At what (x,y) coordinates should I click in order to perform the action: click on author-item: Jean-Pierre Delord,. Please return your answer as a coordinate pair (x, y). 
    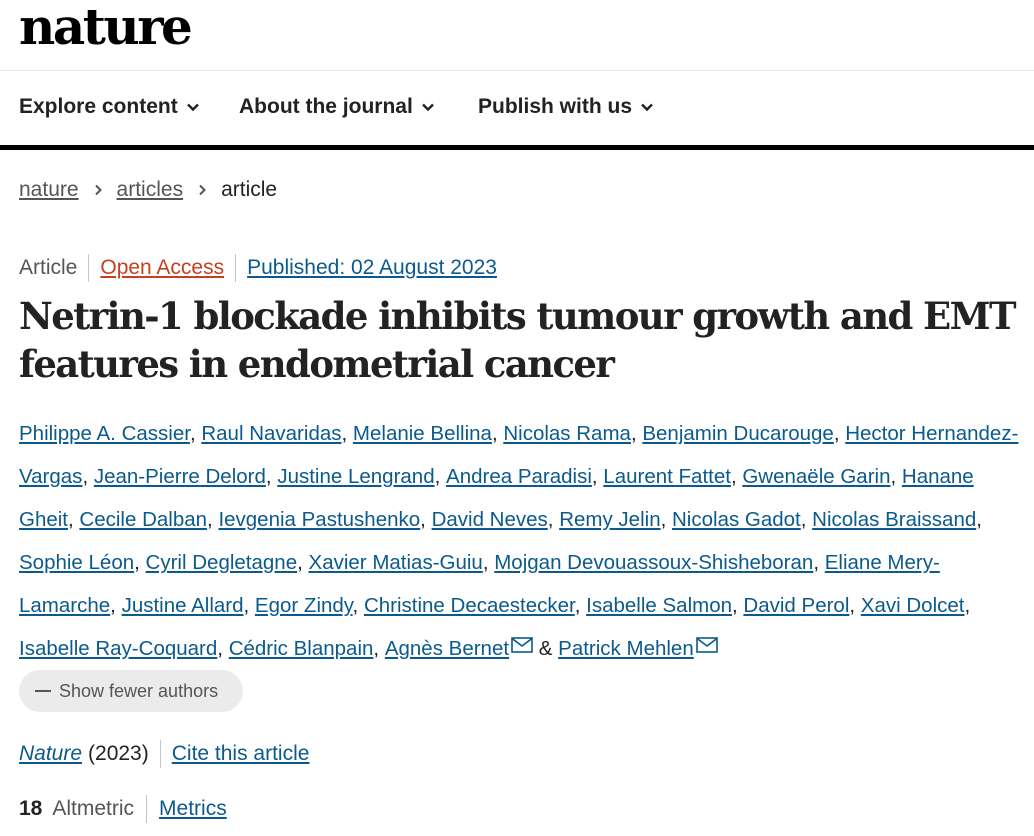
    Looking at the image, I should click on (185, 476).